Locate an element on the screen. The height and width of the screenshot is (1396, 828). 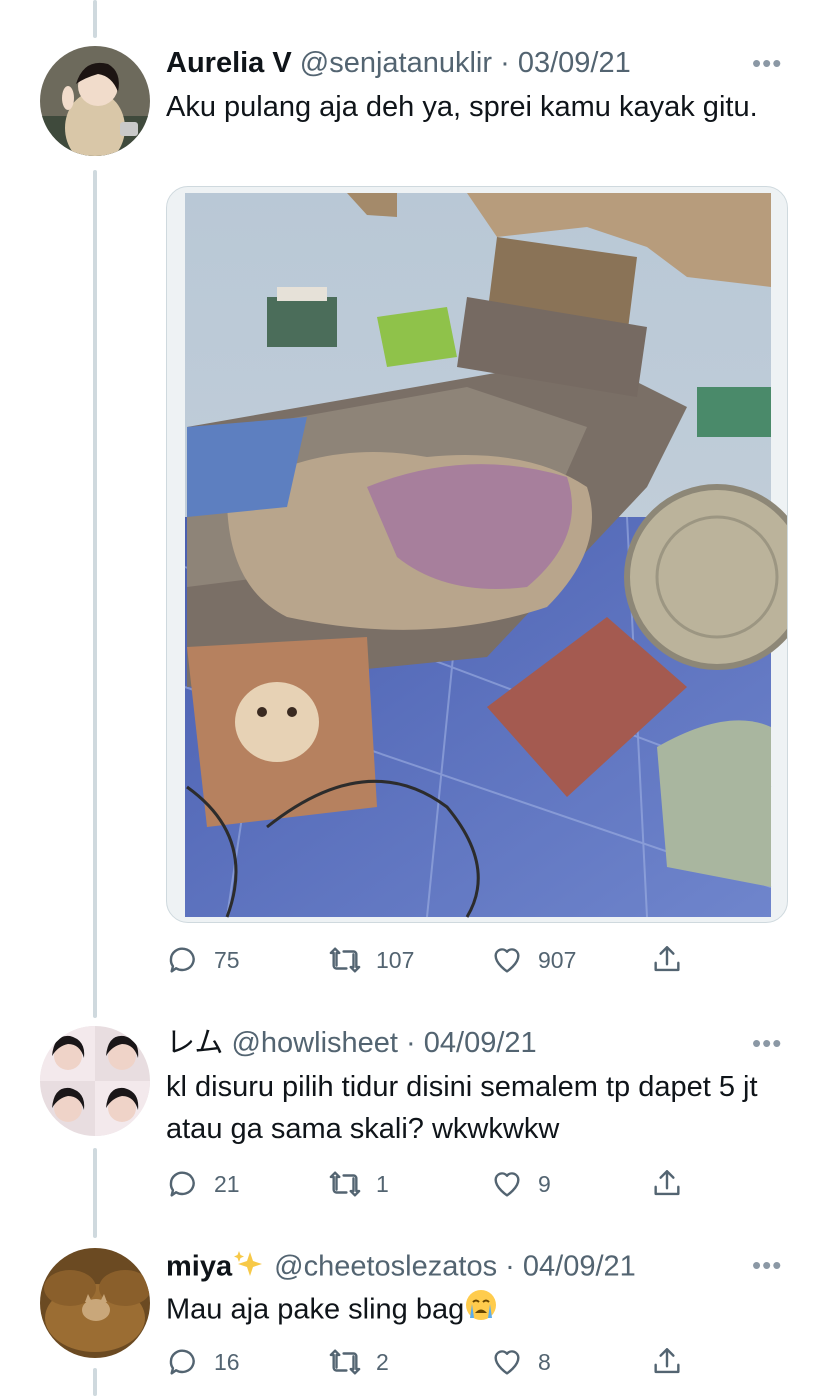
tweet-text-content: Mau aja pake sling bag is located at coordinates (315, 1309).